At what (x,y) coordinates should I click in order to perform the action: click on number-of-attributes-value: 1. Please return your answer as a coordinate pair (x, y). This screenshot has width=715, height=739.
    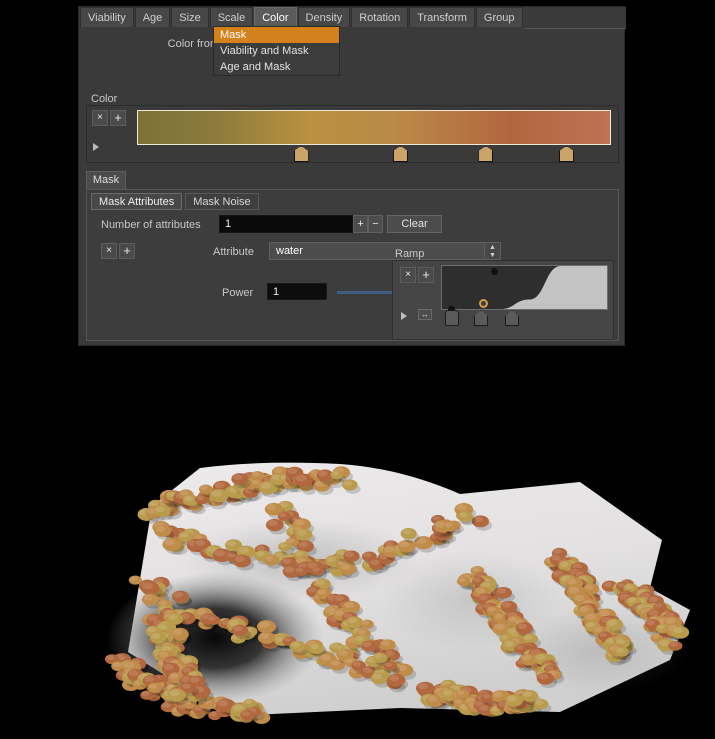
    Looking at the image, I should click on (228, 224).